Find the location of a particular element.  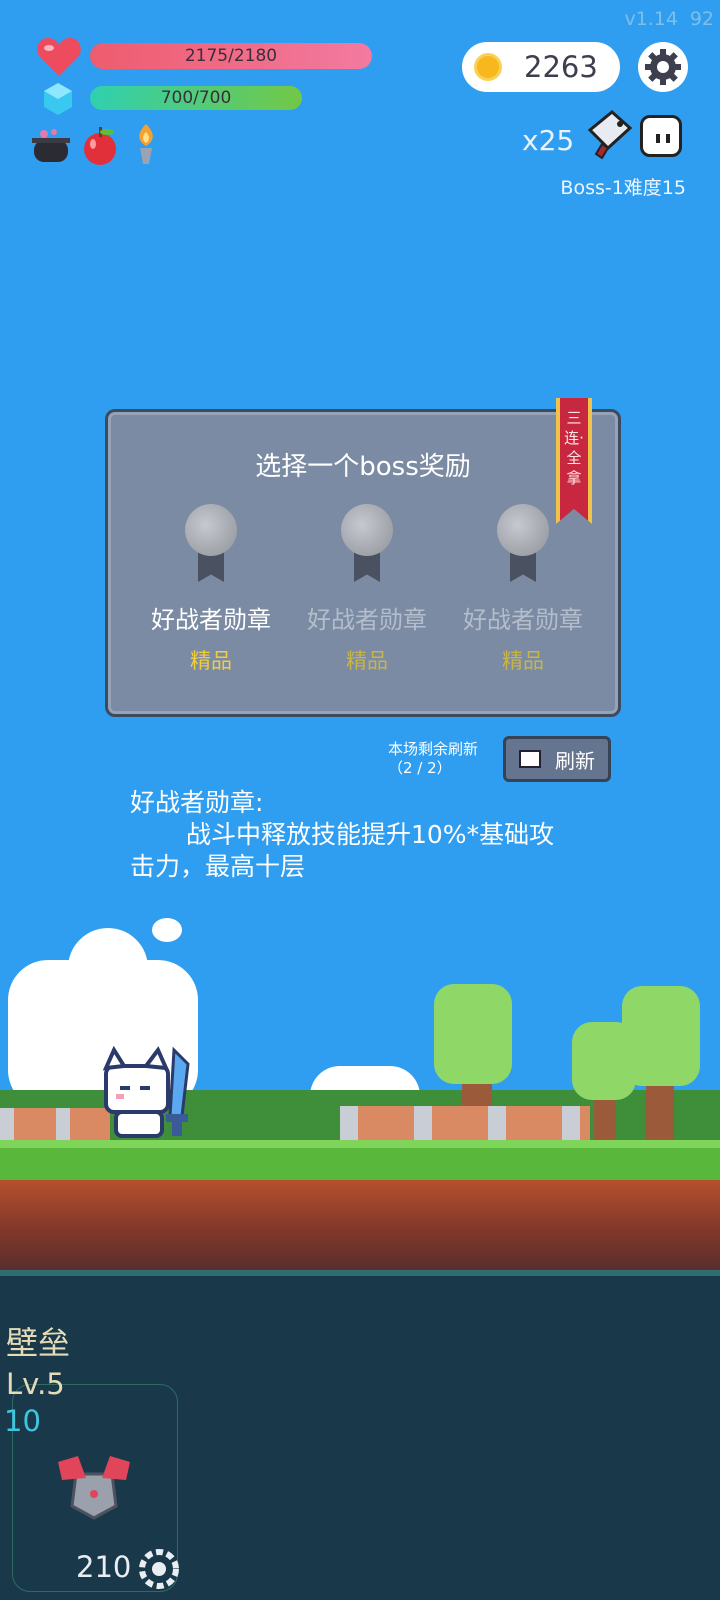

hp-bar: 2175/2180 is located at coordinates (231, 56).